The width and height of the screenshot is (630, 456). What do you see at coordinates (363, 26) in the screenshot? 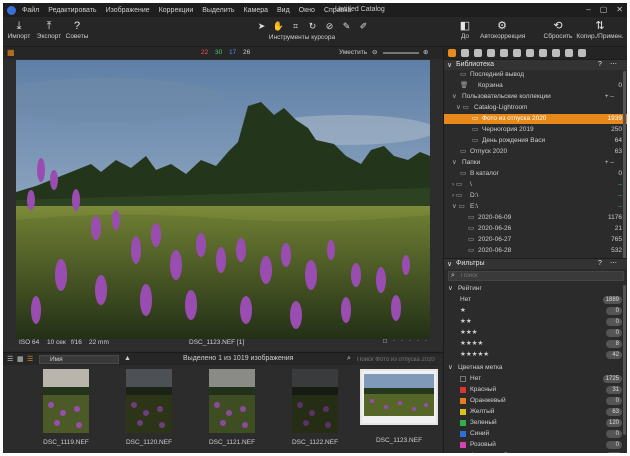
I see `brush-tool-icon: ✐` at bounding box center [363, 26].